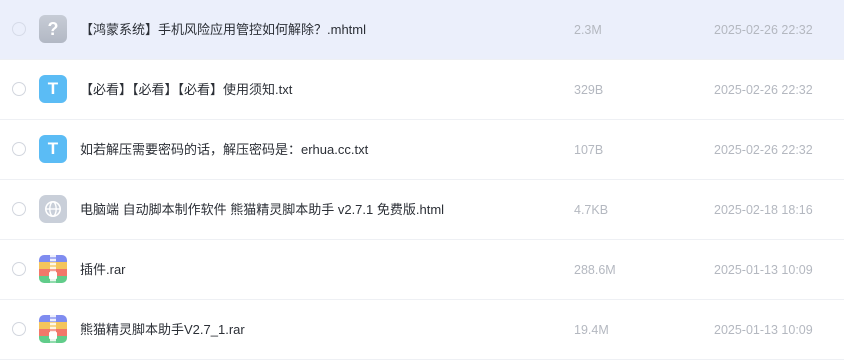  What do you see at coordinates (224, 150) in the screenshot?
I see `file-name: 如若解压需要密码的话，解压密码是：erhua.cc.txt` at bounding box center [224, 150].